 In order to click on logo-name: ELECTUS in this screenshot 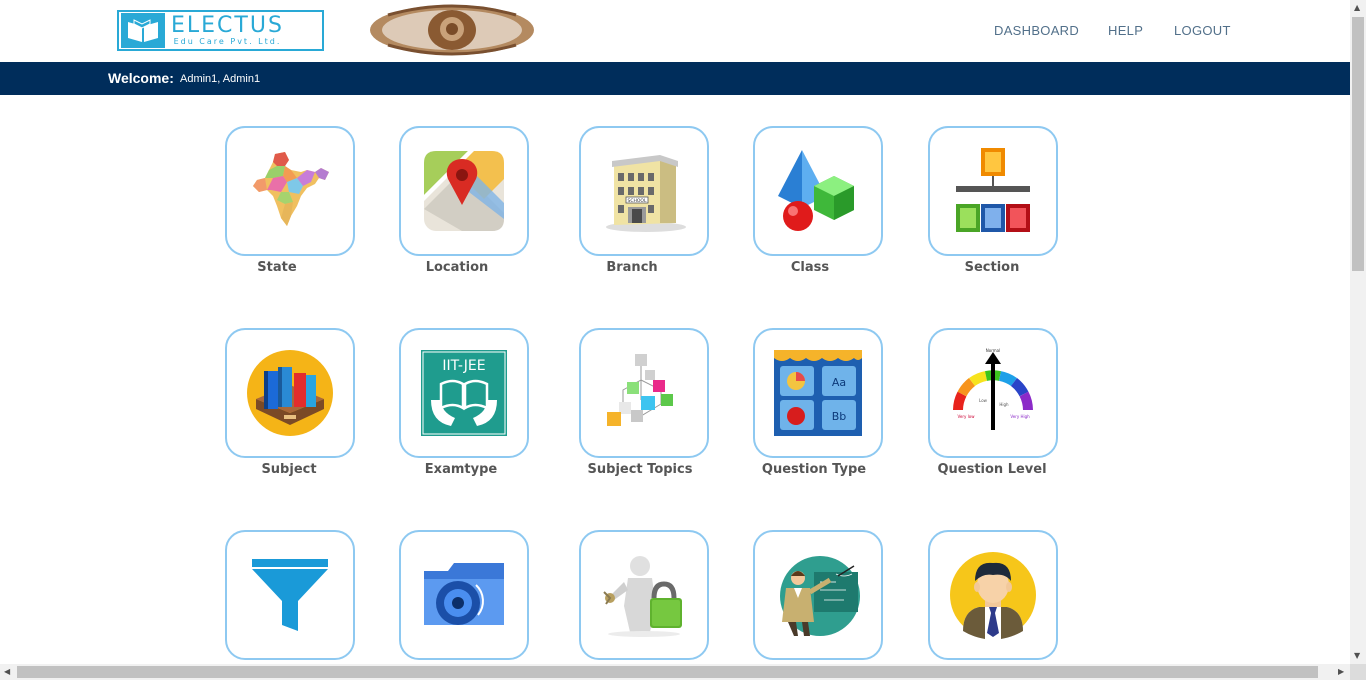, I will do `click(227, 25)`.